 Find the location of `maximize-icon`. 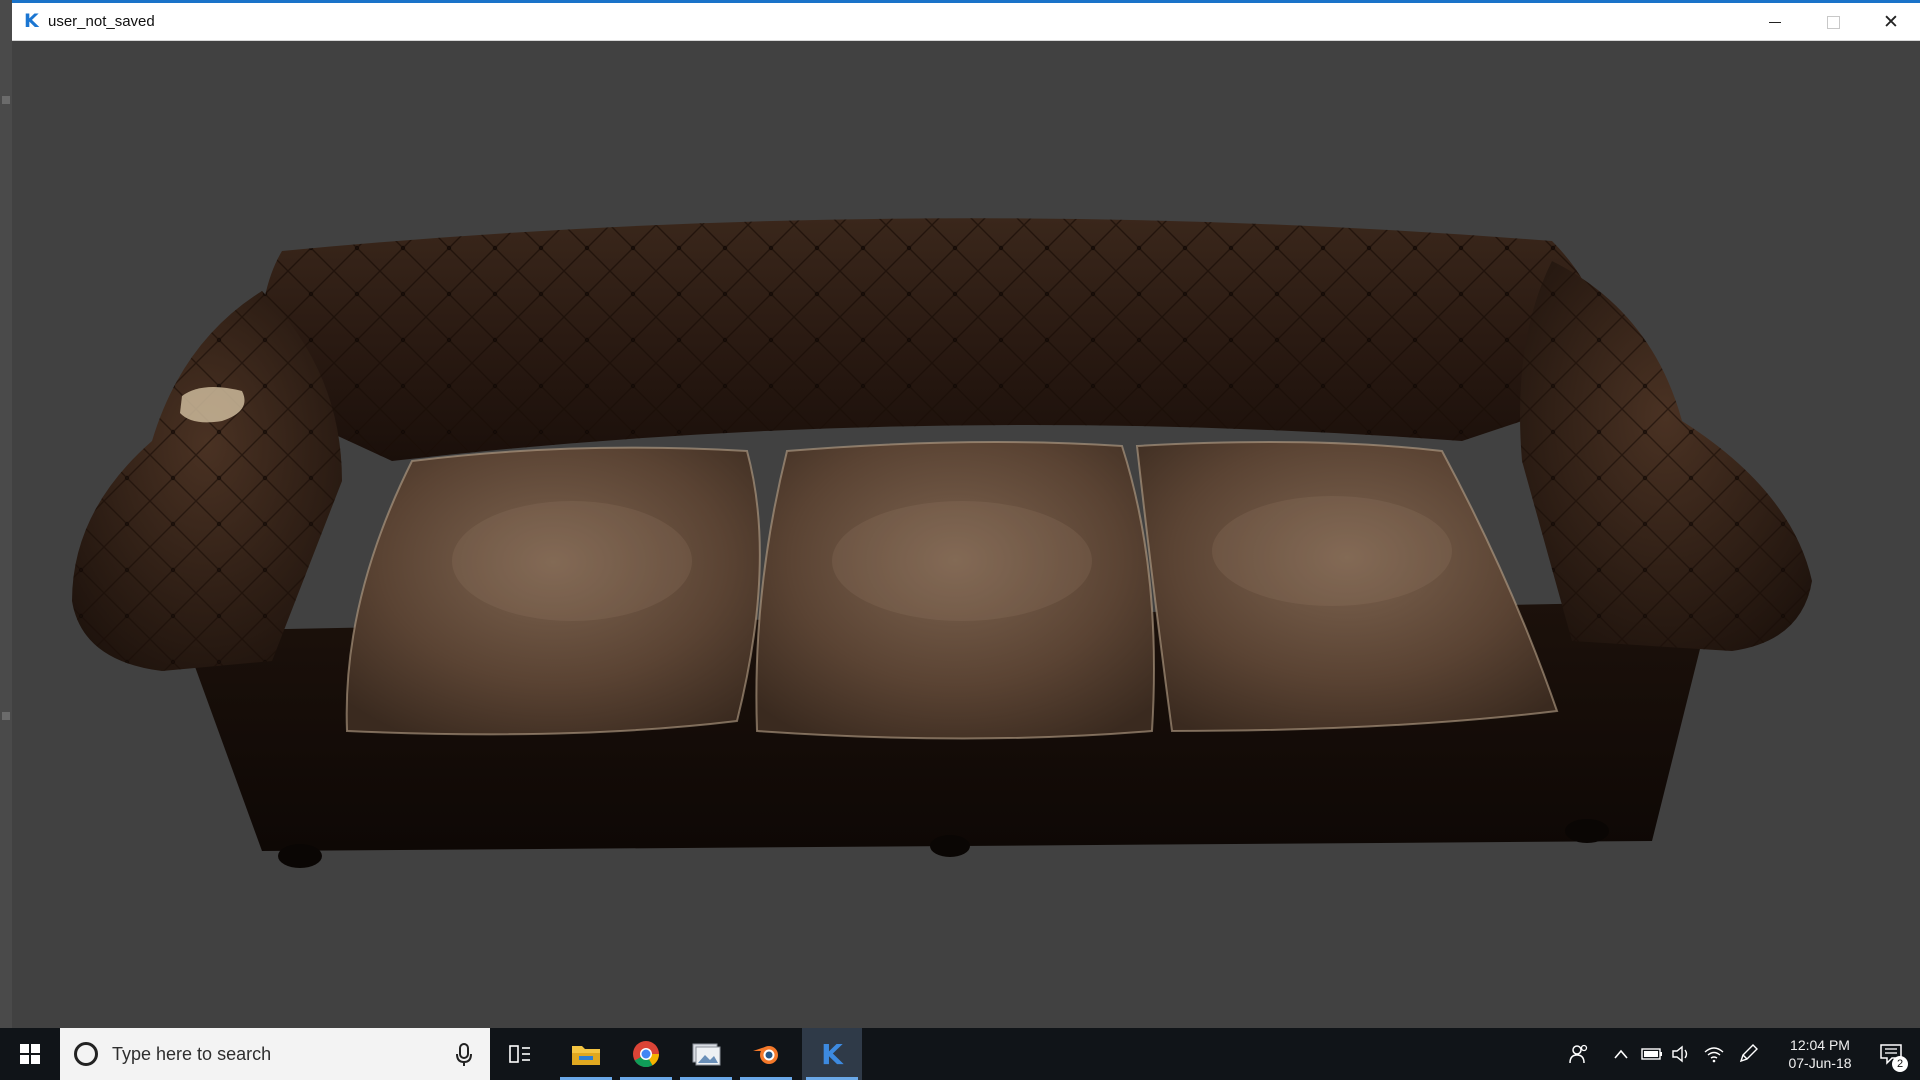

maximize-icon is located at coordinates (1833, 22).